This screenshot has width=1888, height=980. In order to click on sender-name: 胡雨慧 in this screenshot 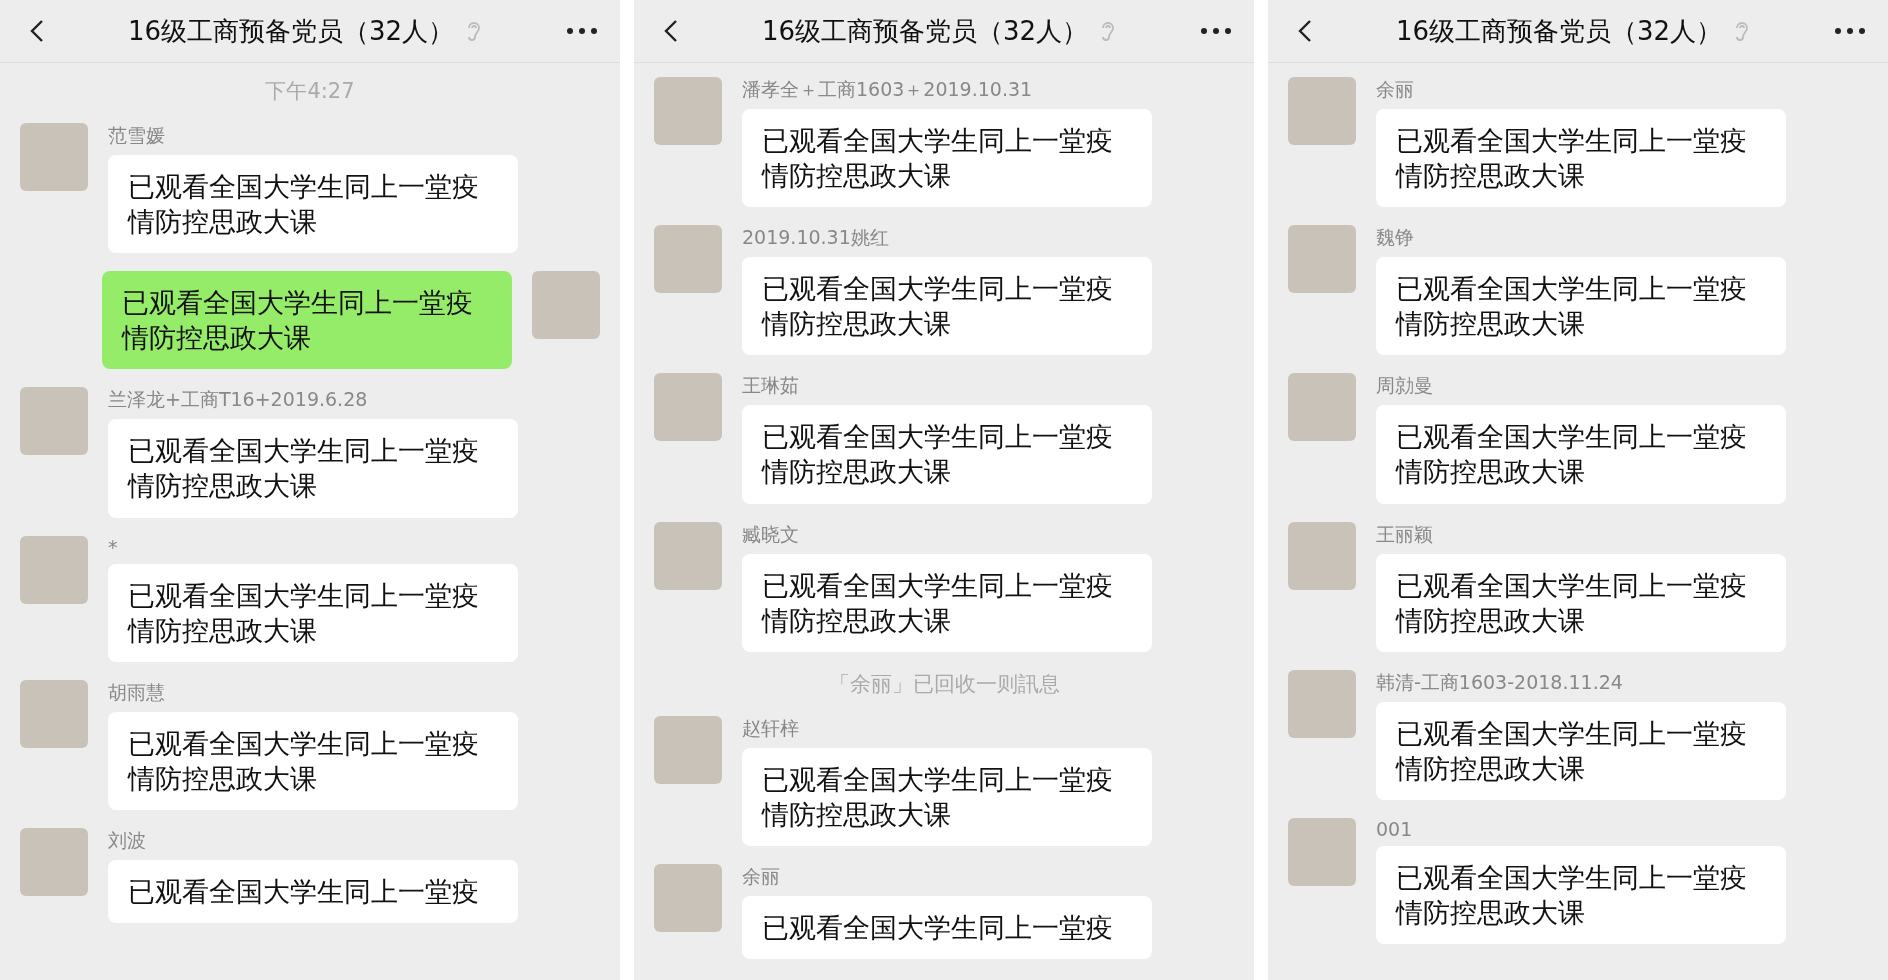, I will do `click(136, 692)`.